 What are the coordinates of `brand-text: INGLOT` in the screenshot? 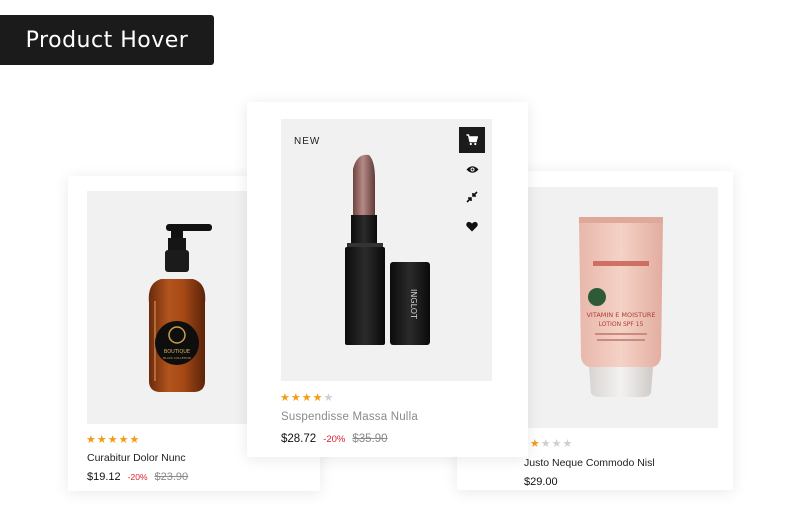 It's located at (413, 304).